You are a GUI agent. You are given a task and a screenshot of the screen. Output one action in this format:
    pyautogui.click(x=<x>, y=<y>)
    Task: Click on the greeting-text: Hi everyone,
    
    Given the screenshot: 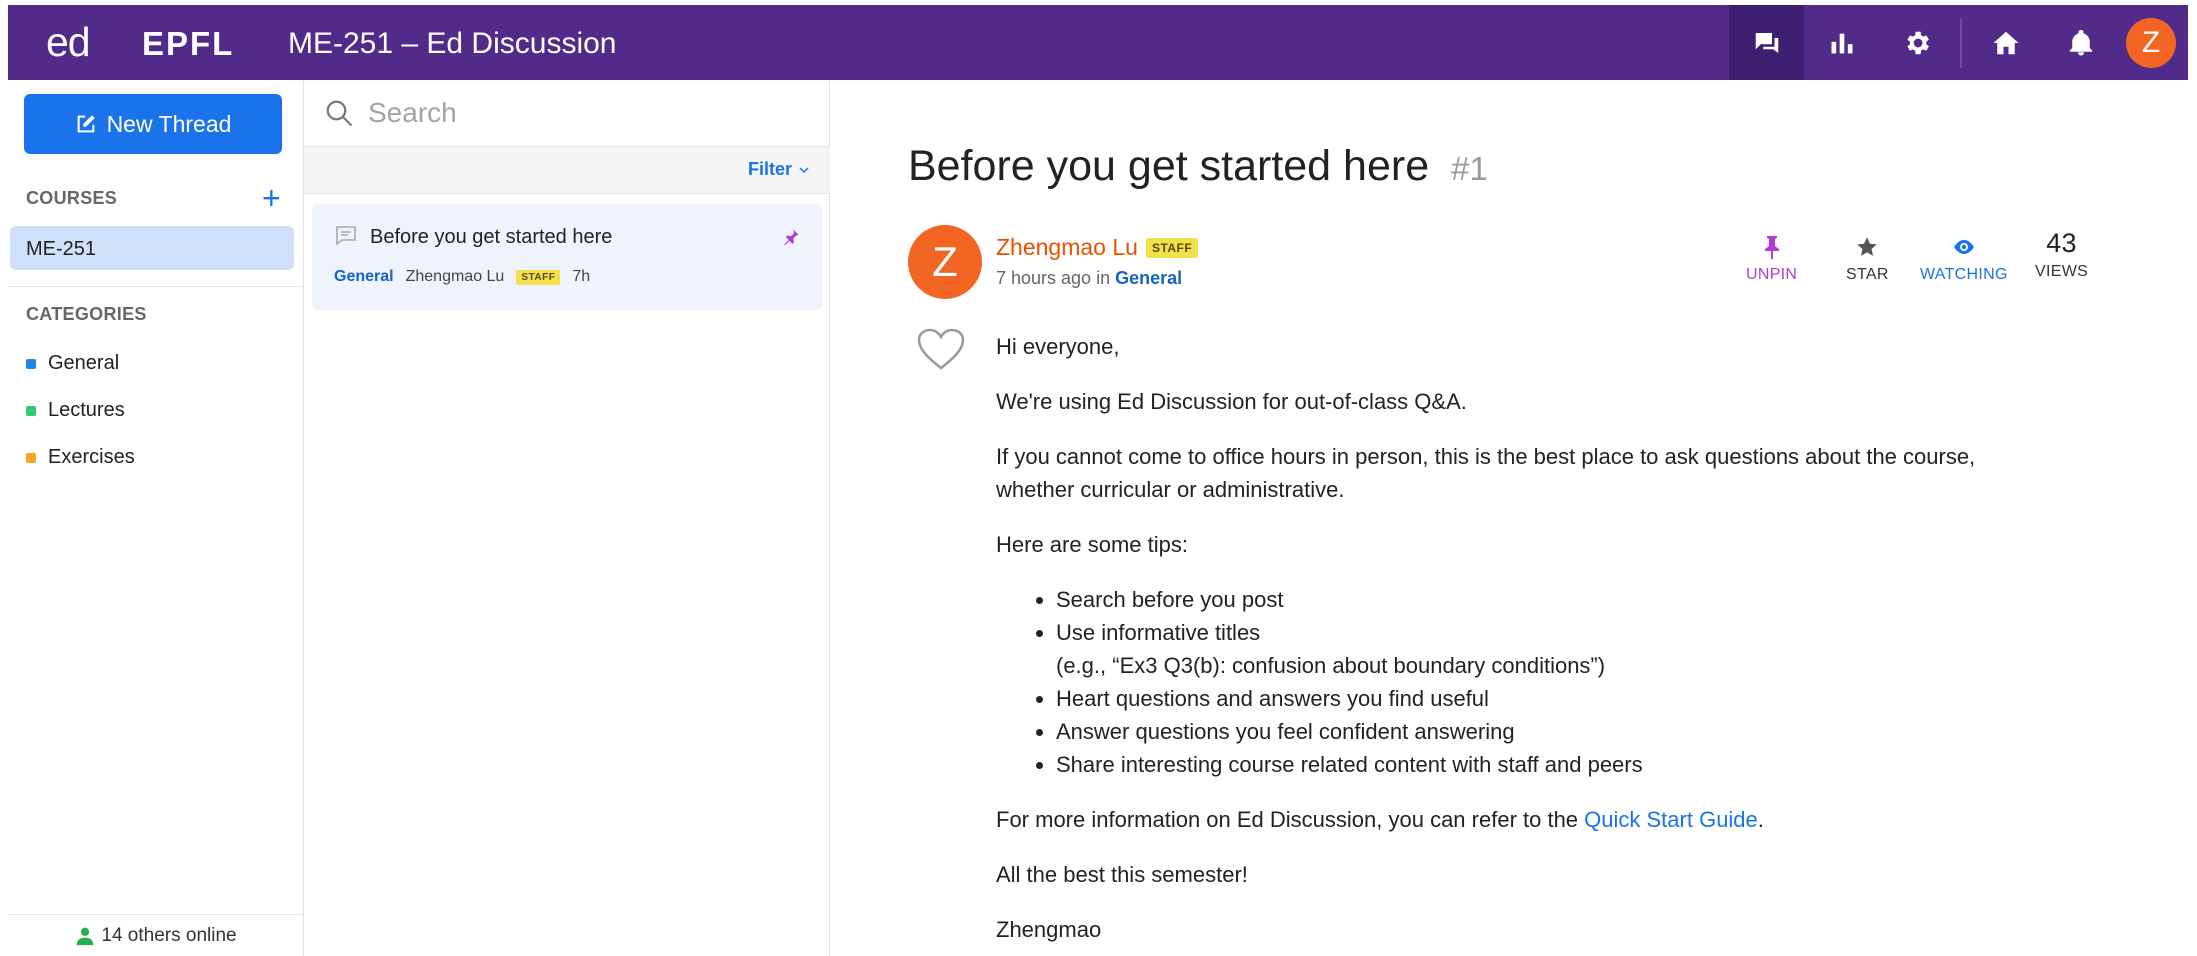 What is the action you would take?
    pyautogui.click(x=1058, y=346)
    